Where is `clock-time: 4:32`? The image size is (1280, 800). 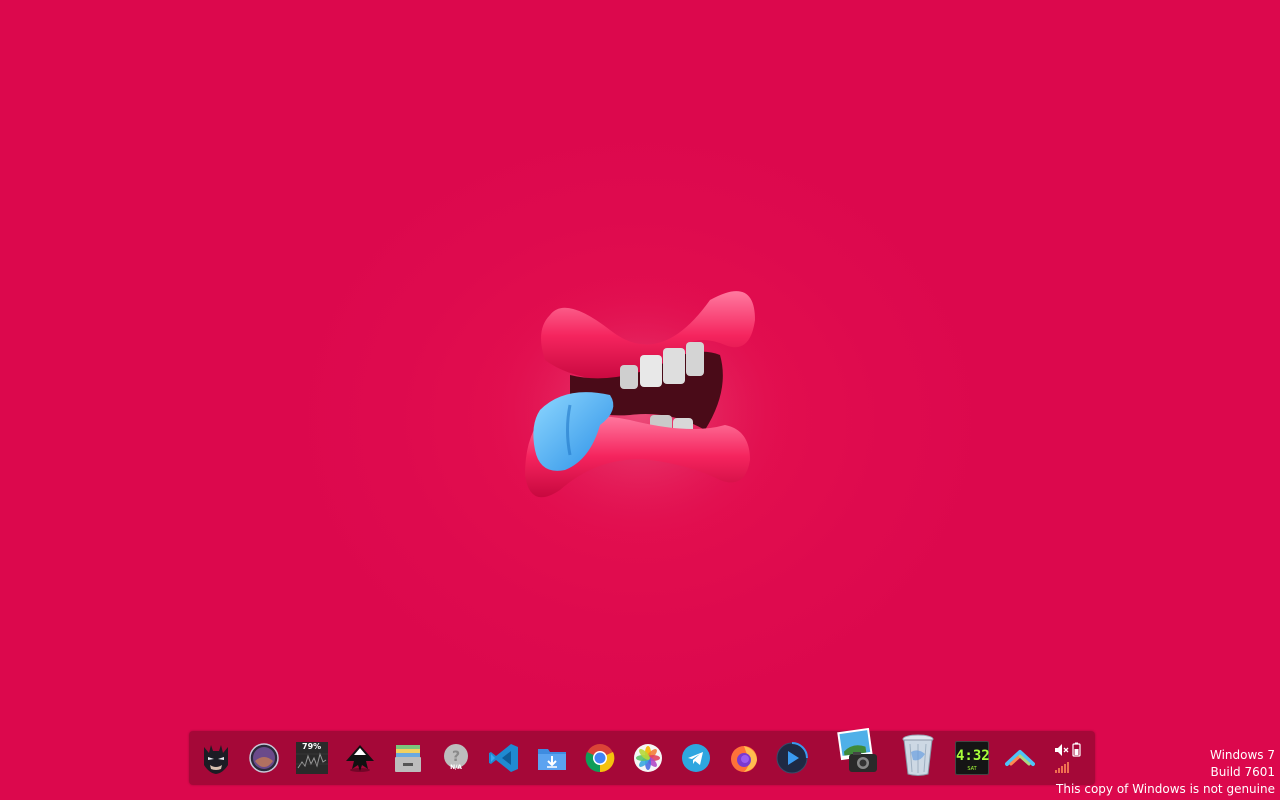
clock-time: 4:32 is located at coordinates (973, 756).